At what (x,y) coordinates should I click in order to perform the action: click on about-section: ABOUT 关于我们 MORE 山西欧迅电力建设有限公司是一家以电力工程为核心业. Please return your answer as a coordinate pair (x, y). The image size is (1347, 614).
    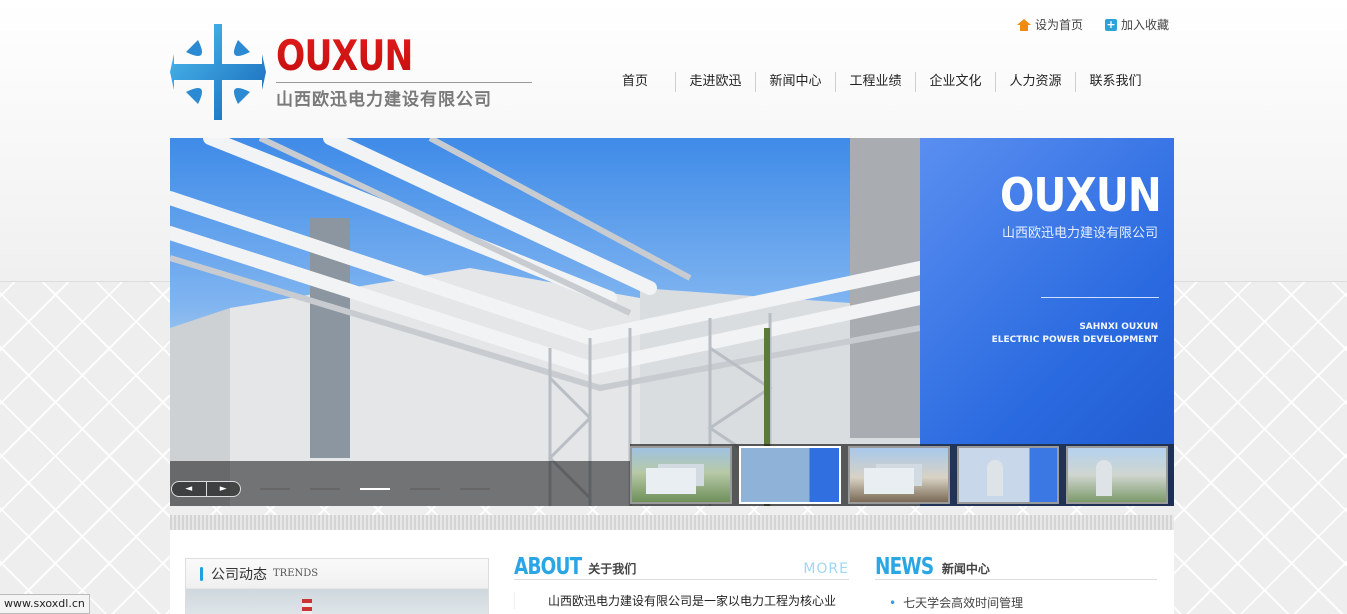
    Looking at the image, I should click on (681, 581).